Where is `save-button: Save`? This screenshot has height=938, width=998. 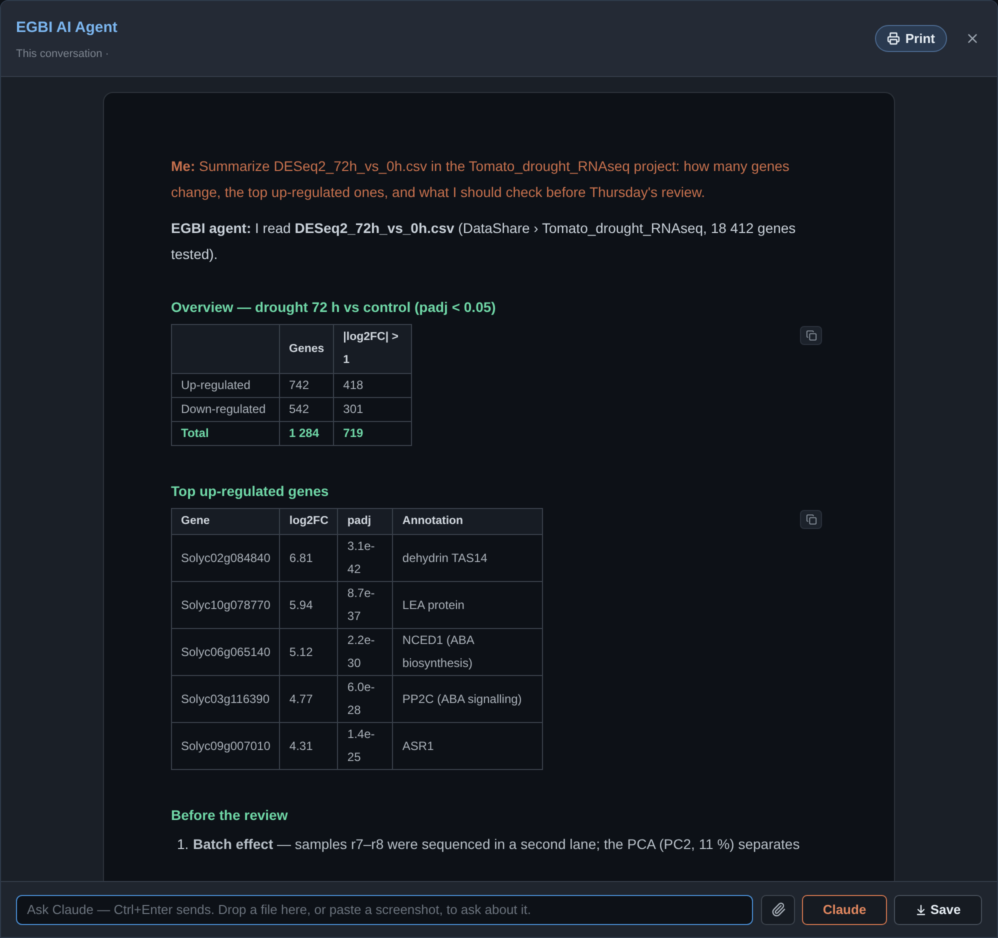
save-button: Save is located at coordinates (938, 909).